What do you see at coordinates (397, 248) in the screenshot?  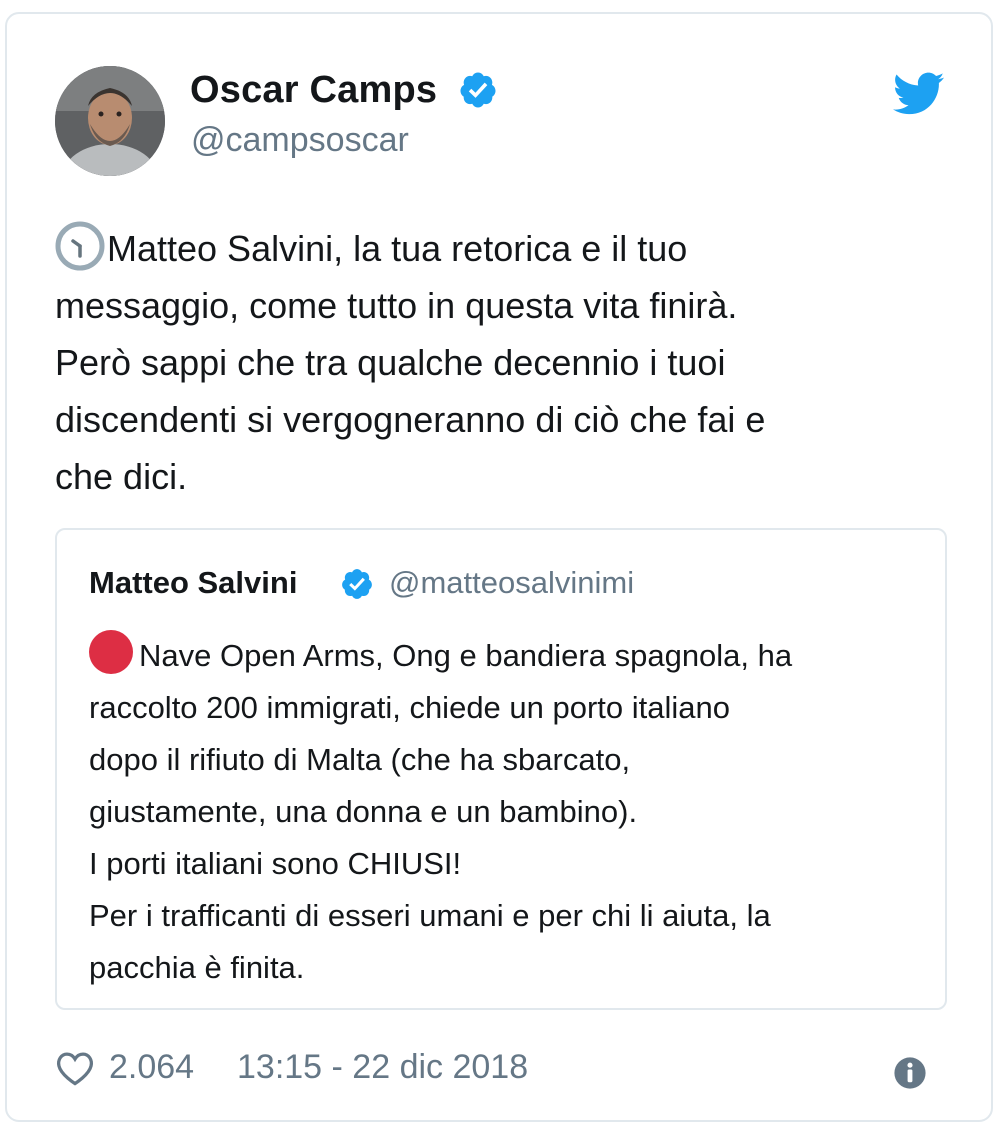 I see `tweet-text-line: Matteo Salvini, la tua retorica e il tuo` at bounding box center [397, 248].